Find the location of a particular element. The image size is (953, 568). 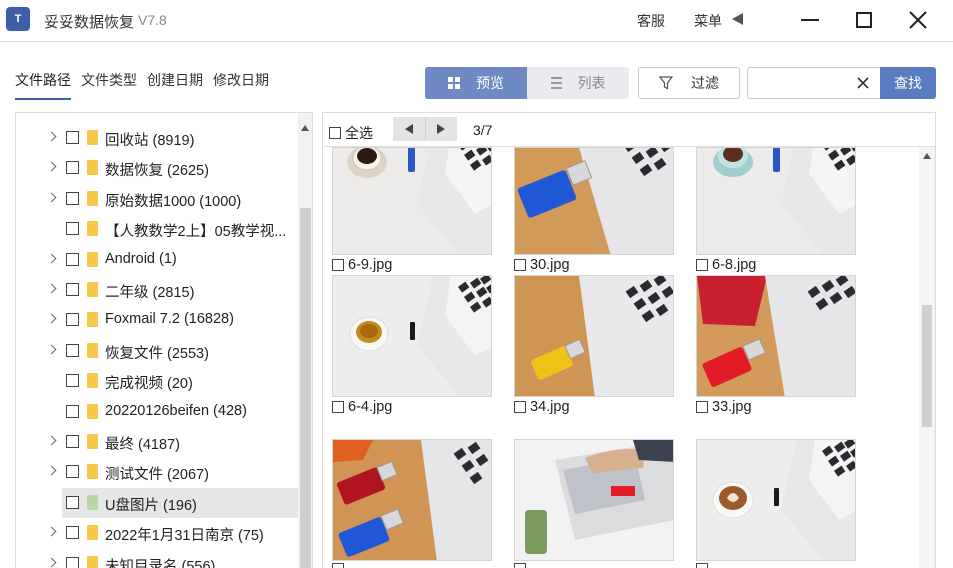

service-button: 客服 is located at coordinates (651, 21).